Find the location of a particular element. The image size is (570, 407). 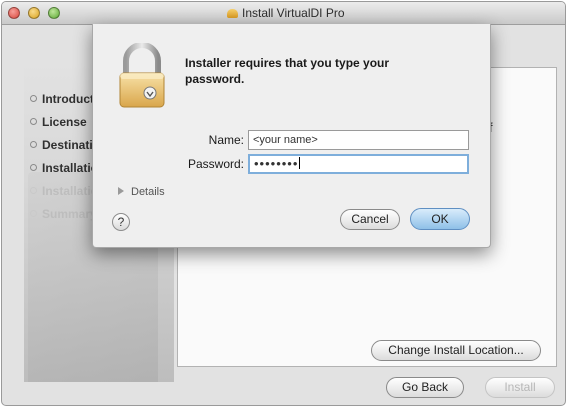

name-label: Name: is located at coordinates (226, 140).